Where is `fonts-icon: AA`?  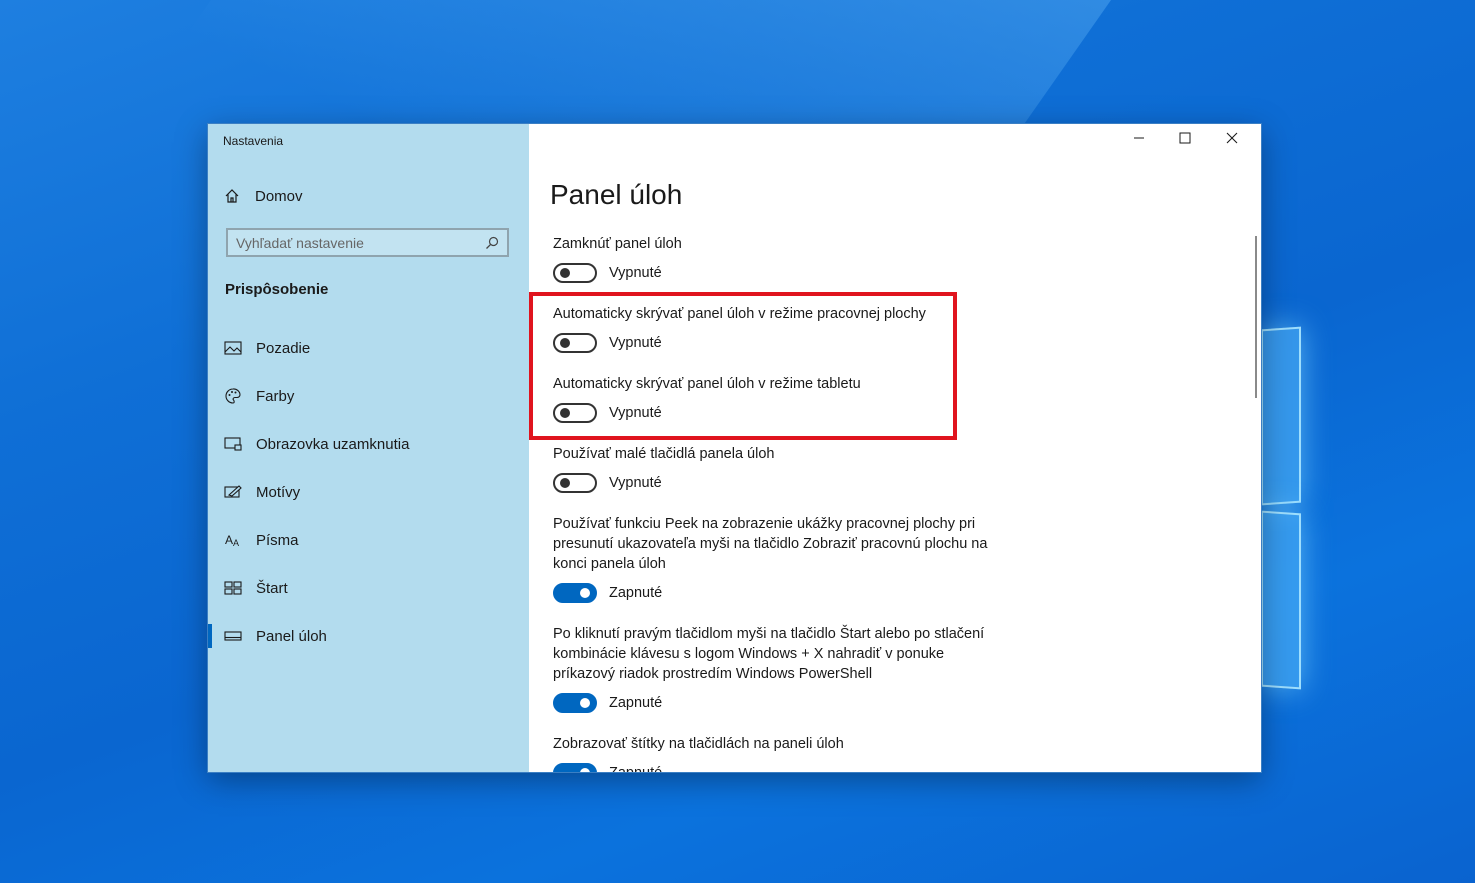 fonts-icon: AA is located at coordinates (233, 540).